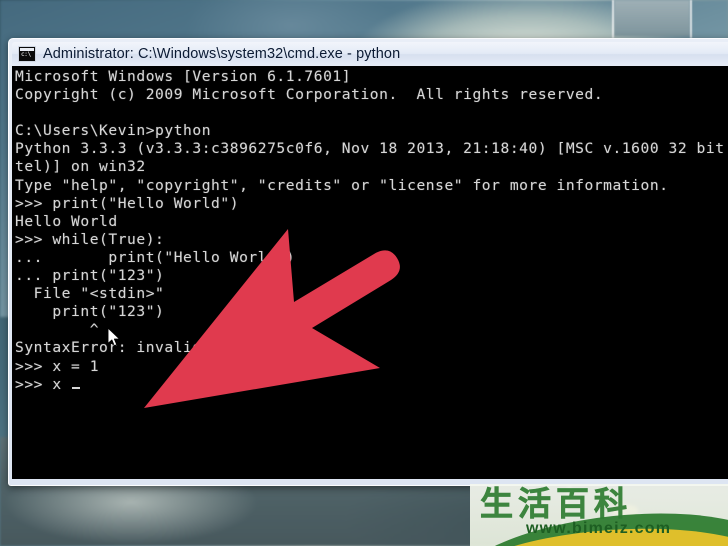  I want to click on terminal-line: Microsoft Windows [Version 6.1.7601], so click(183, 76).